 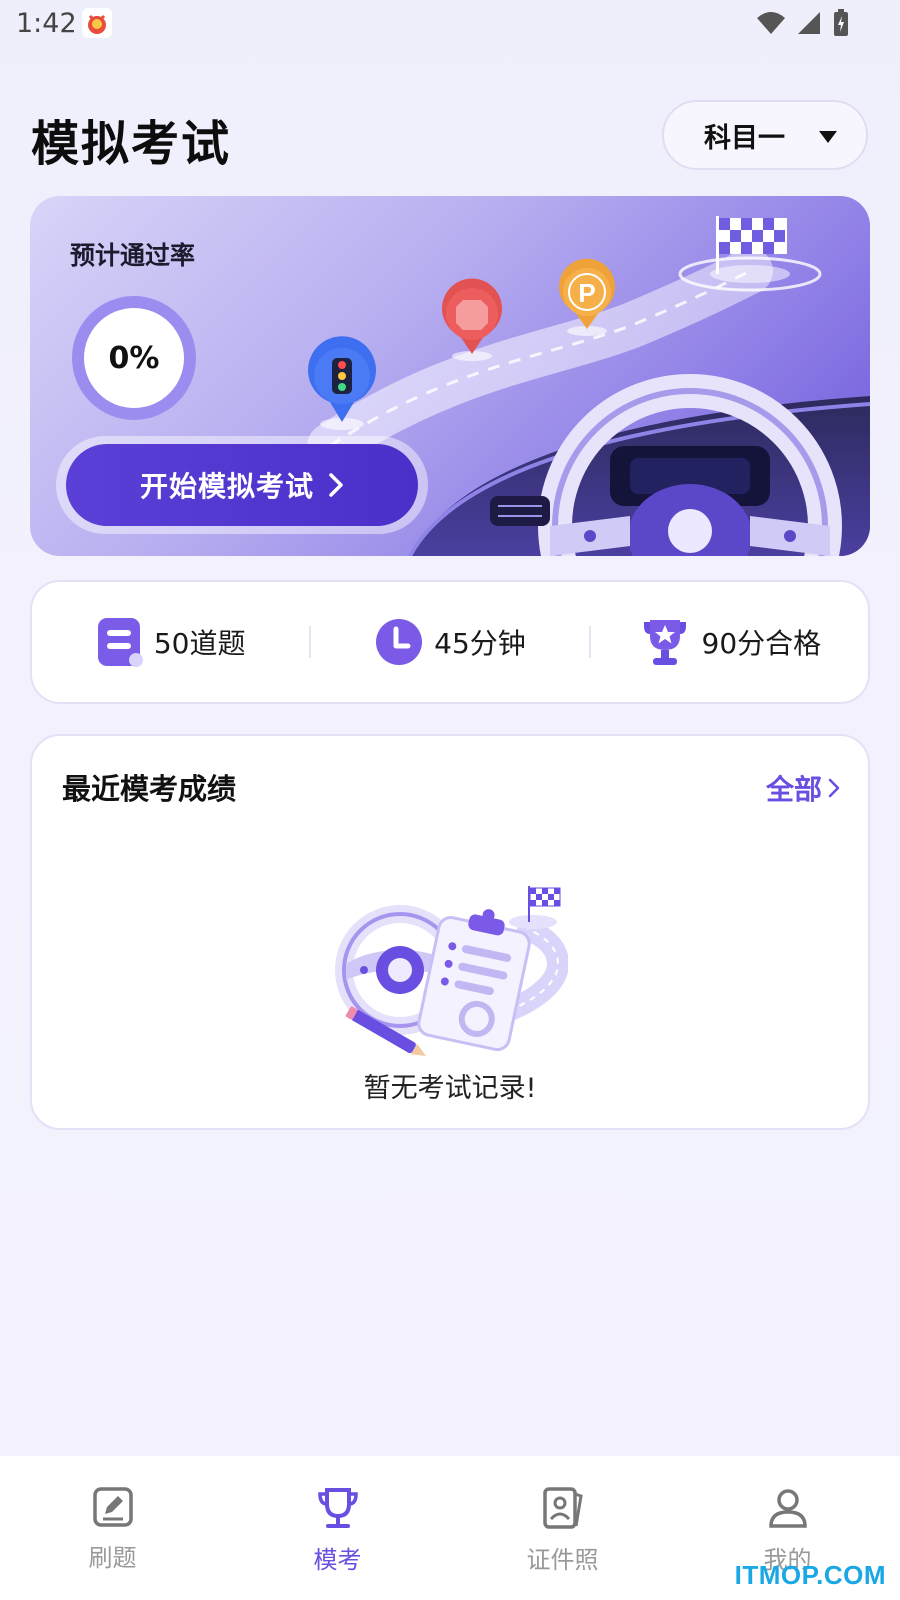 What do you see at coordinates (562, 1560) in the screenshot?
I see `nav-label: 证件照` at bounding box center [562, 1560].